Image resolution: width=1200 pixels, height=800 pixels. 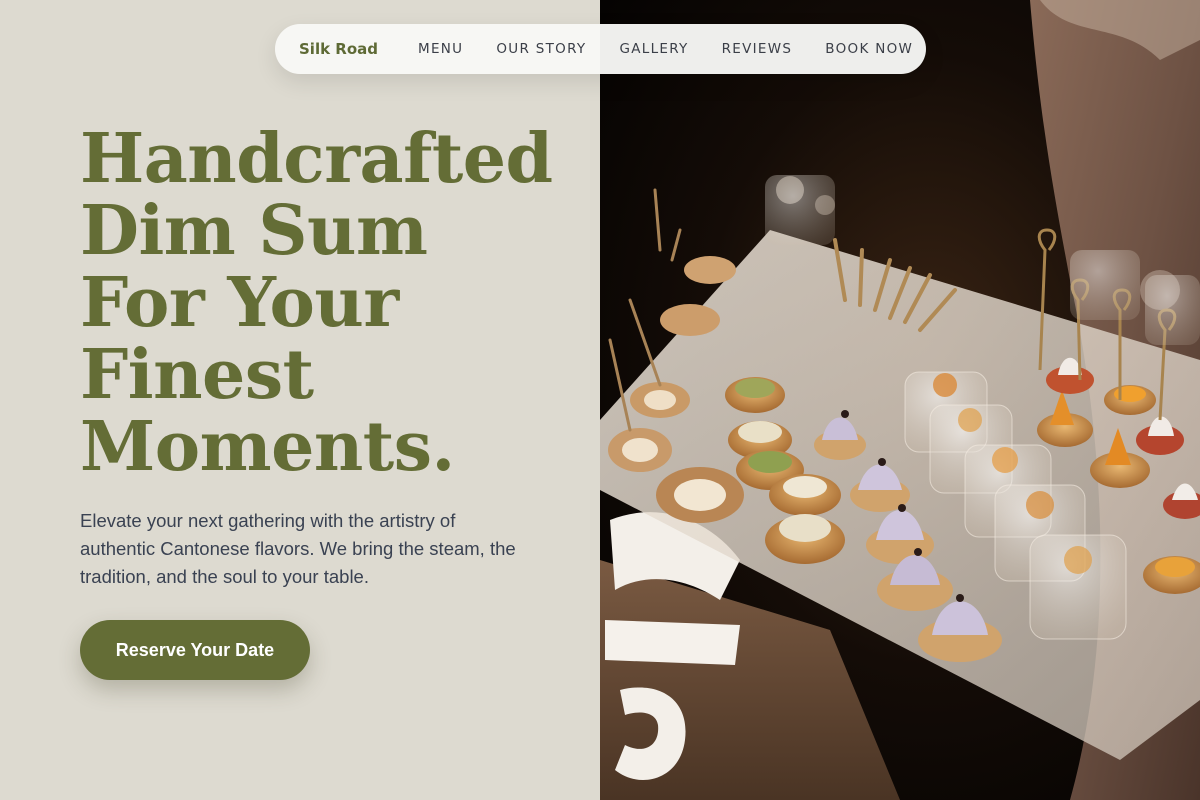 What do you see at coordinates (195, 650) in the screenshot?
I see `reserve-date-button: Reserve Your Date` at bounding box center [195, 650].